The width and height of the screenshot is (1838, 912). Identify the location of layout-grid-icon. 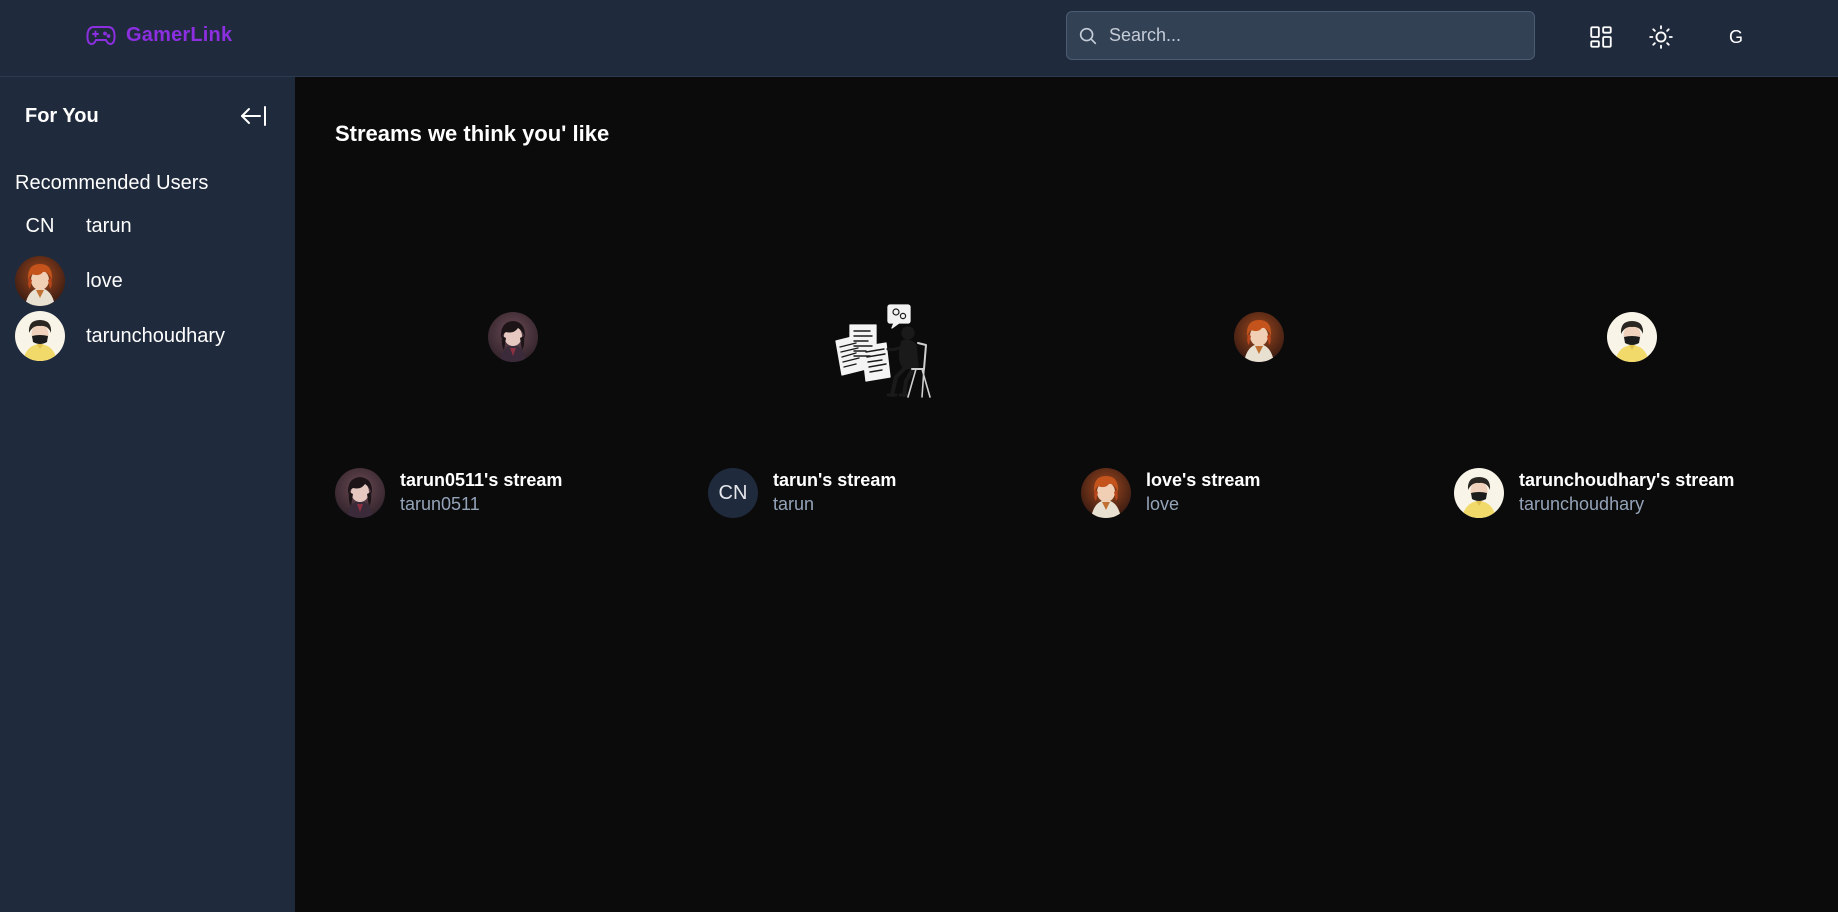
(1601, 37).